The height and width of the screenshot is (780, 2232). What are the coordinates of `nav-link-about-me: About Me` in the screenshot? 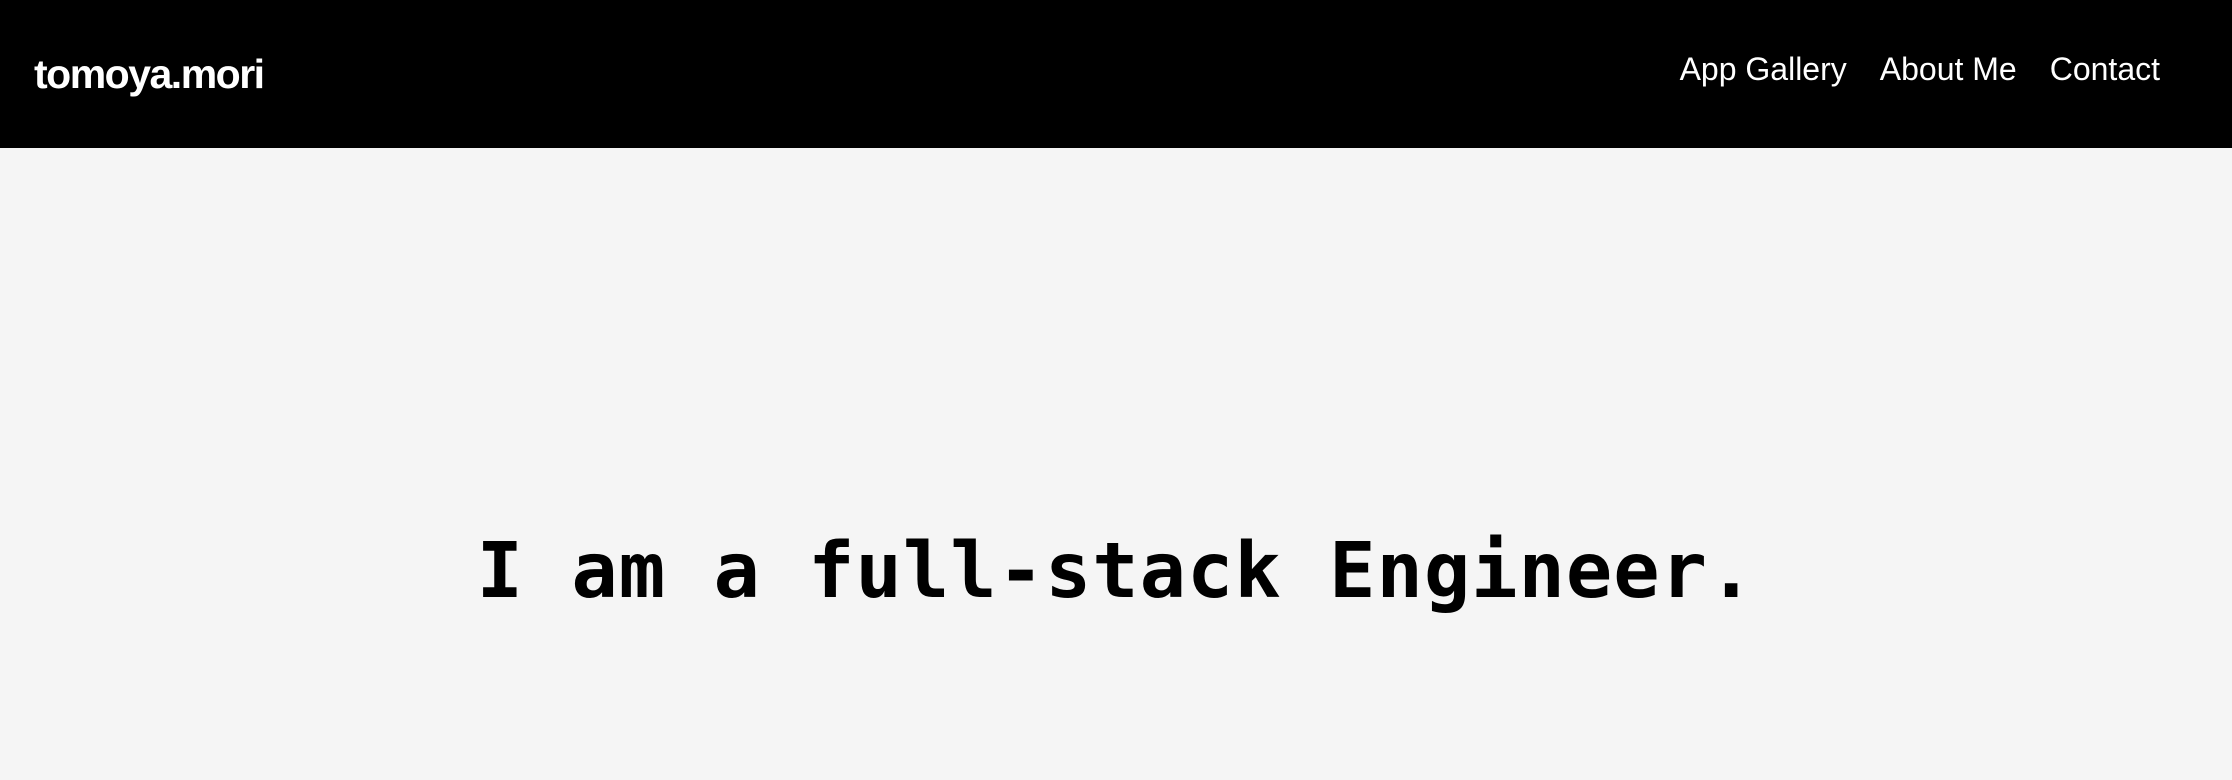 It's located at (1948, 69).